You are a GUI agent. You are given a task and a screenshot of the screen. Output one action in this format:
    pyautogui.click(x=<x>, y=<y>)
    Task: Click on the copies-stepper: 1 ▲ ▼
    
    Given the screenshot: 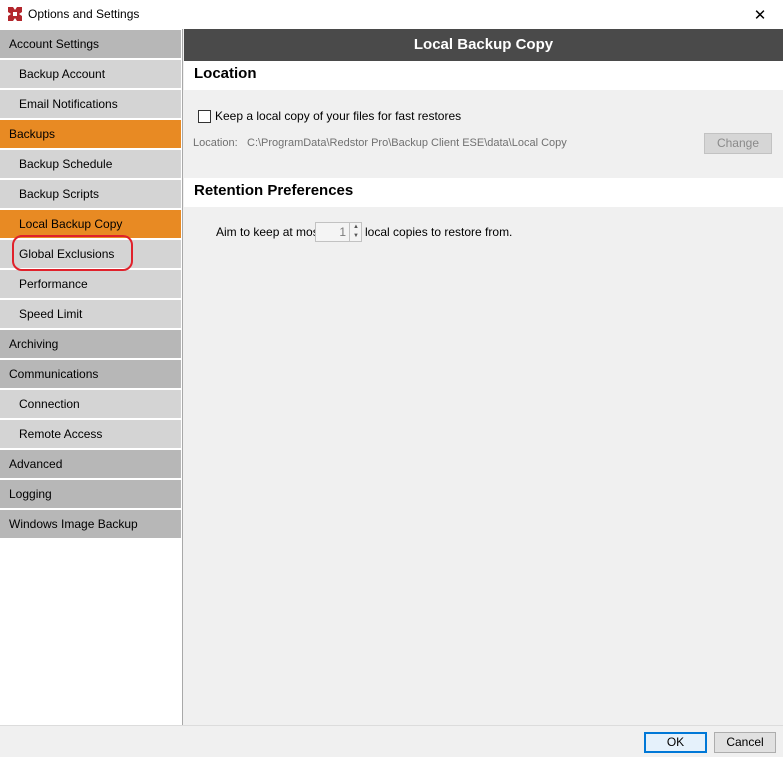 What is the action you would take?
    pyautogui.click(x=338, y=232)
    